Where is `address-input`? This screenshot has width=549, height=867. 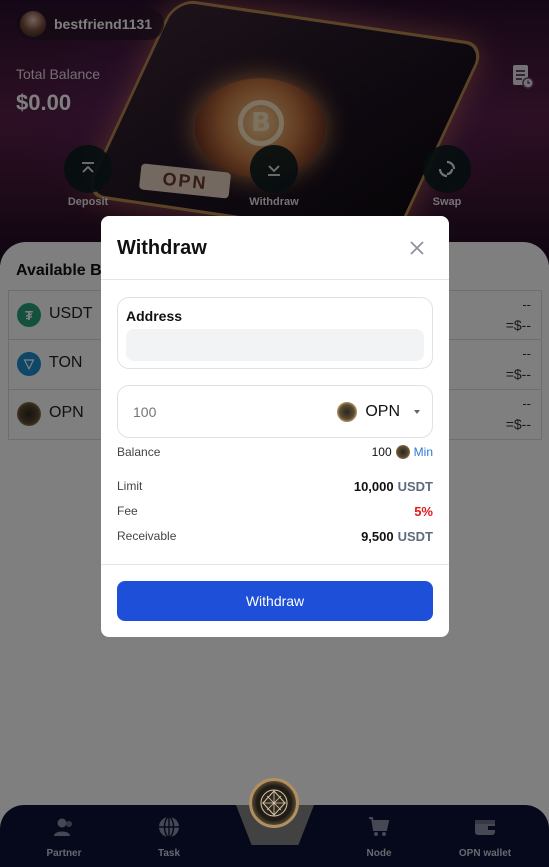 address-input is located at coordinates (275, 345).